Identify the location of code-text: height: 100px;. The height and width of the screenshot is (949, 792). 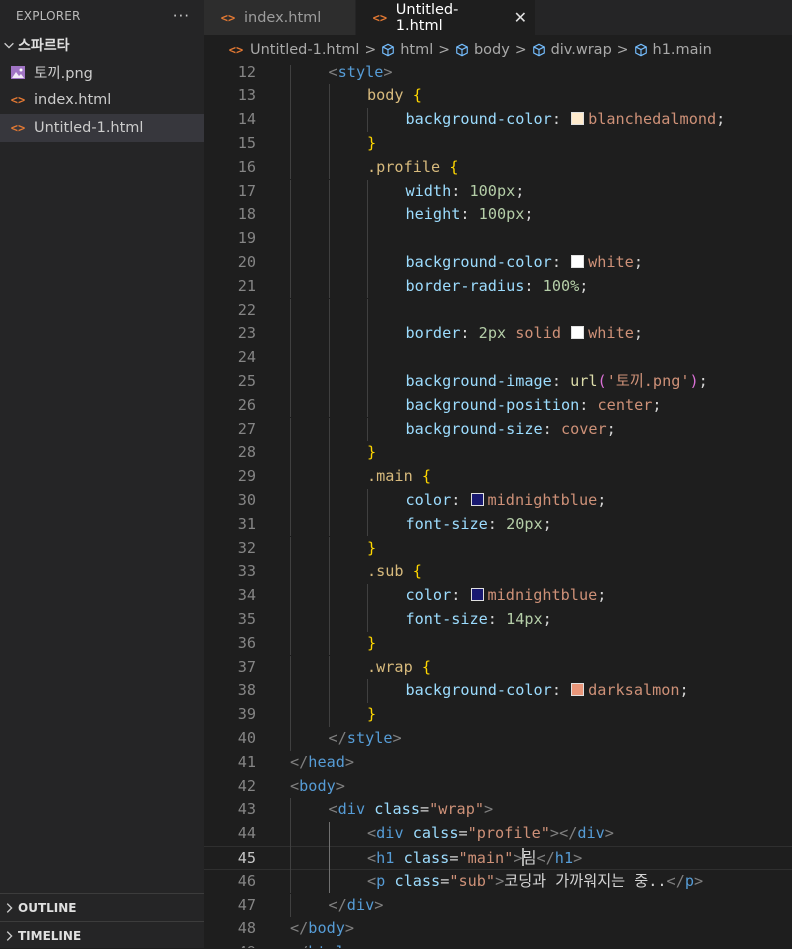
(469, 214).